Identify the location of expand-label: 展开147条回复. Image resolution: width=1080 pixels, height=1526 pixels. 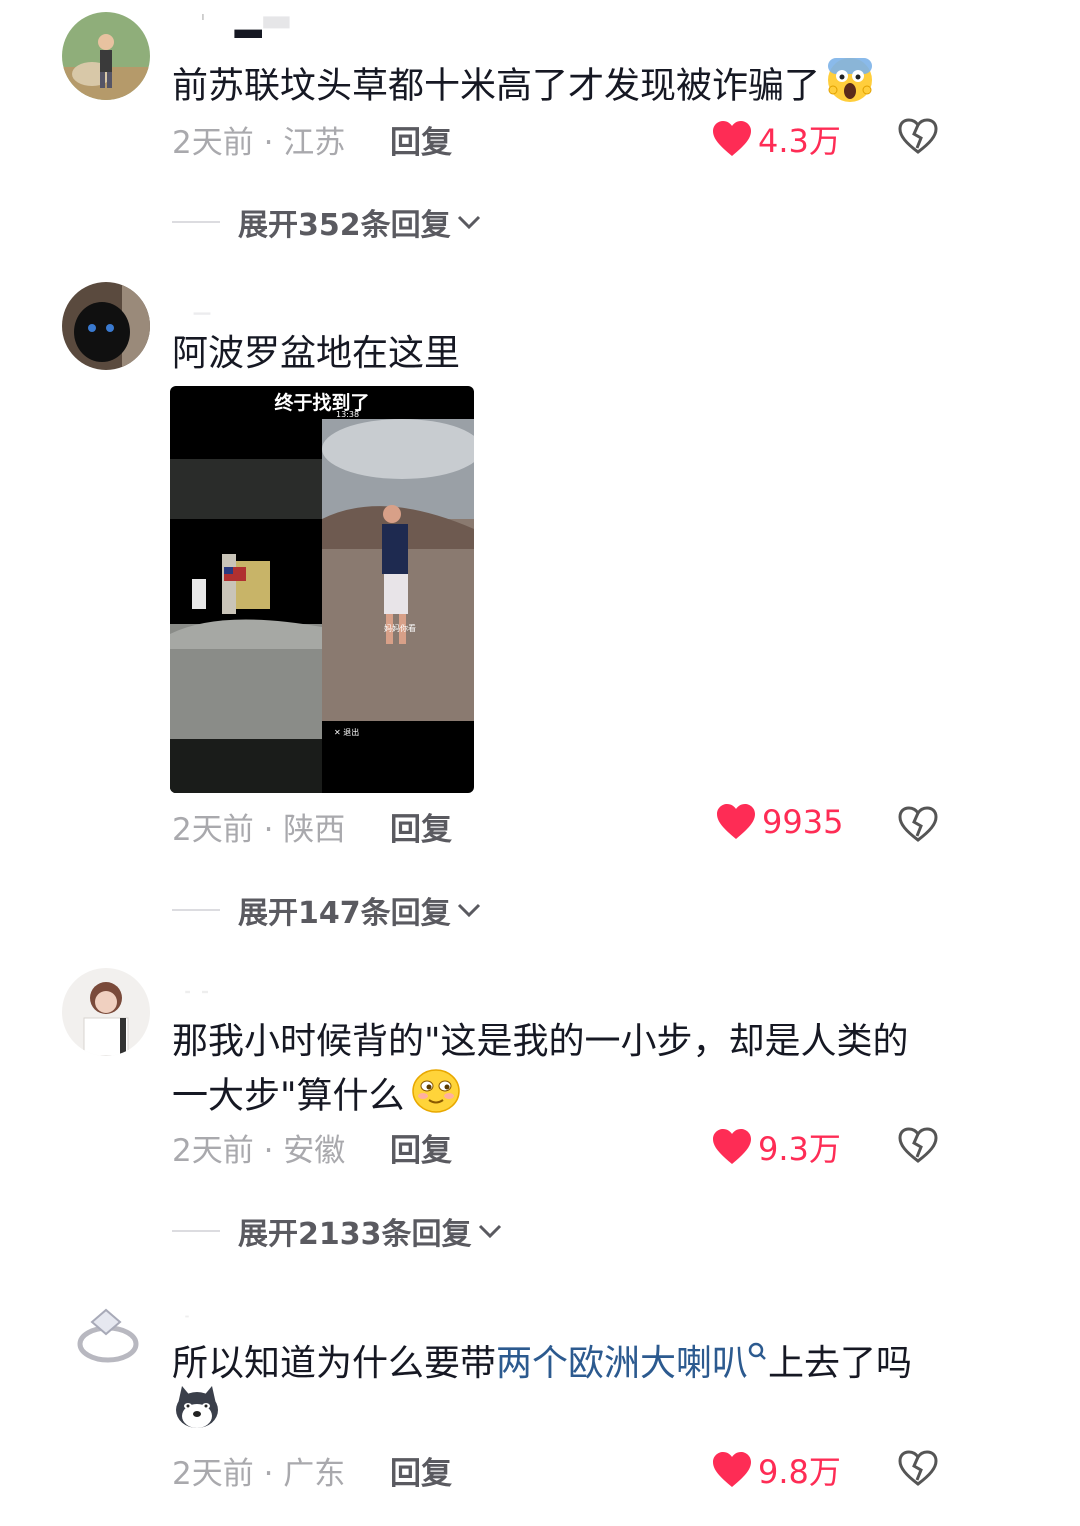
(344, 913).